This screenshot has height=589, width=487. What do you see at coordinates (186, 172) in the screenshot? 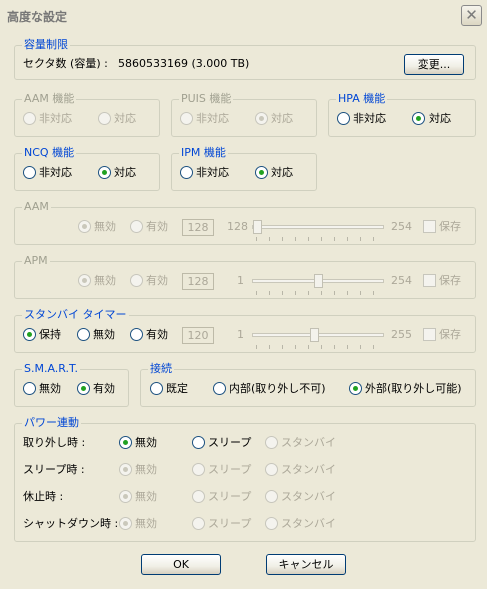
I see `ipm-unsupported-radio` at bounding box center [186, 172].